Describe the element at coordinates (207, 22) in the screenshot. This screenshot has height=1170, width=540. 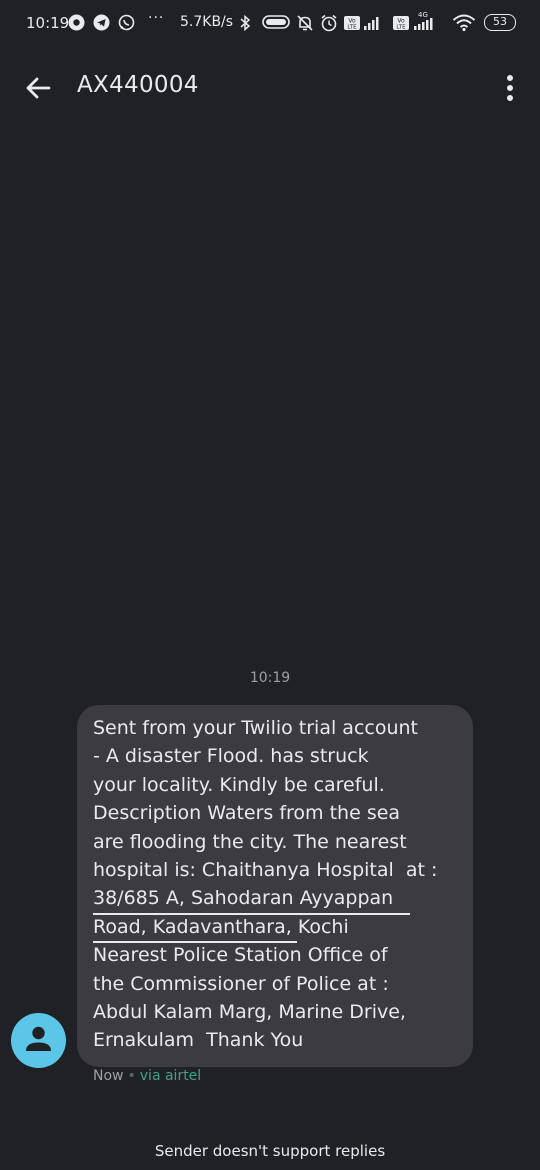
I see `network-speed: 5.7KB/s` at that location.